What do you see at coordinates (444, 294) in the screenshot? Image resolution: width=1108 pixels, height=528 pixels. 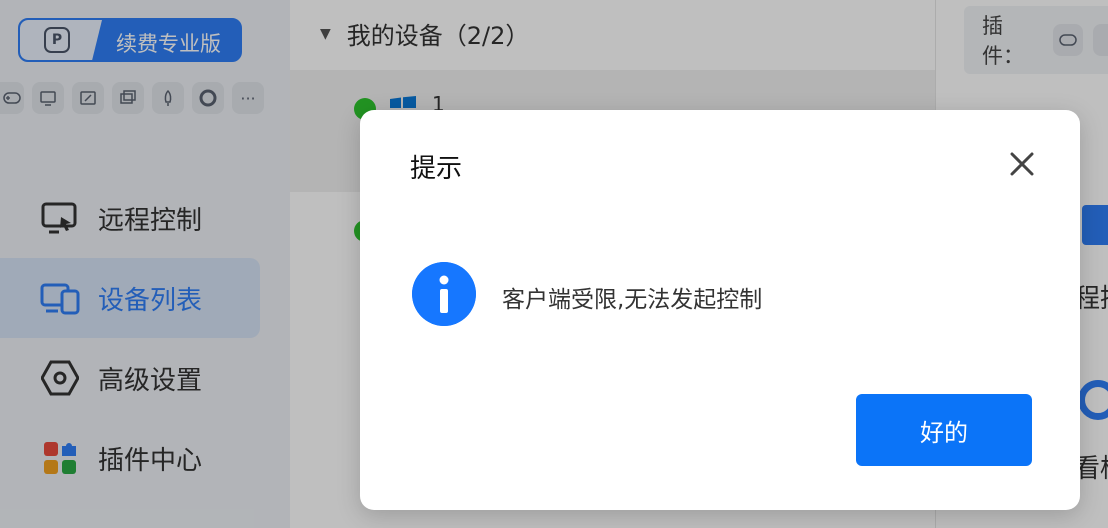 I see `info-icon` at bounding box center [444, 294].